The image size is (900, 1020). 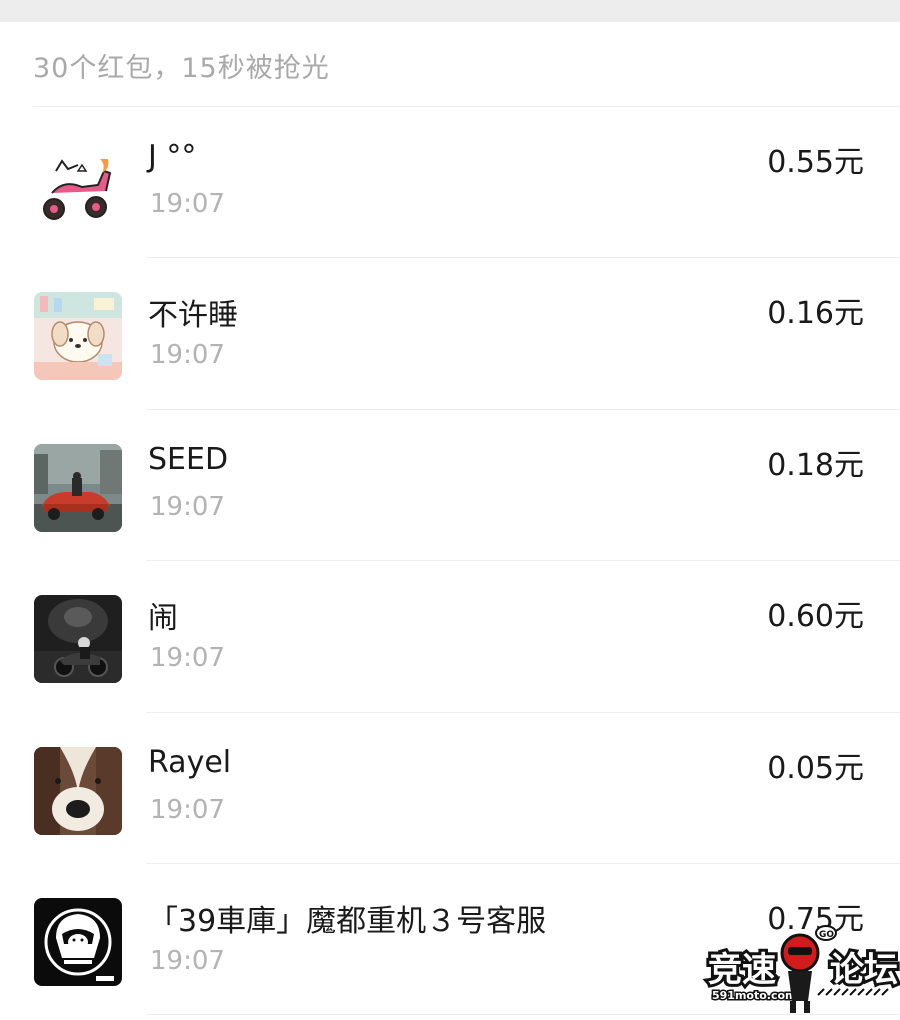 What do you see at coordinates (815, 465) in the screenshot?
I see `amount: 0.18元` at bounding box center [815, 465].